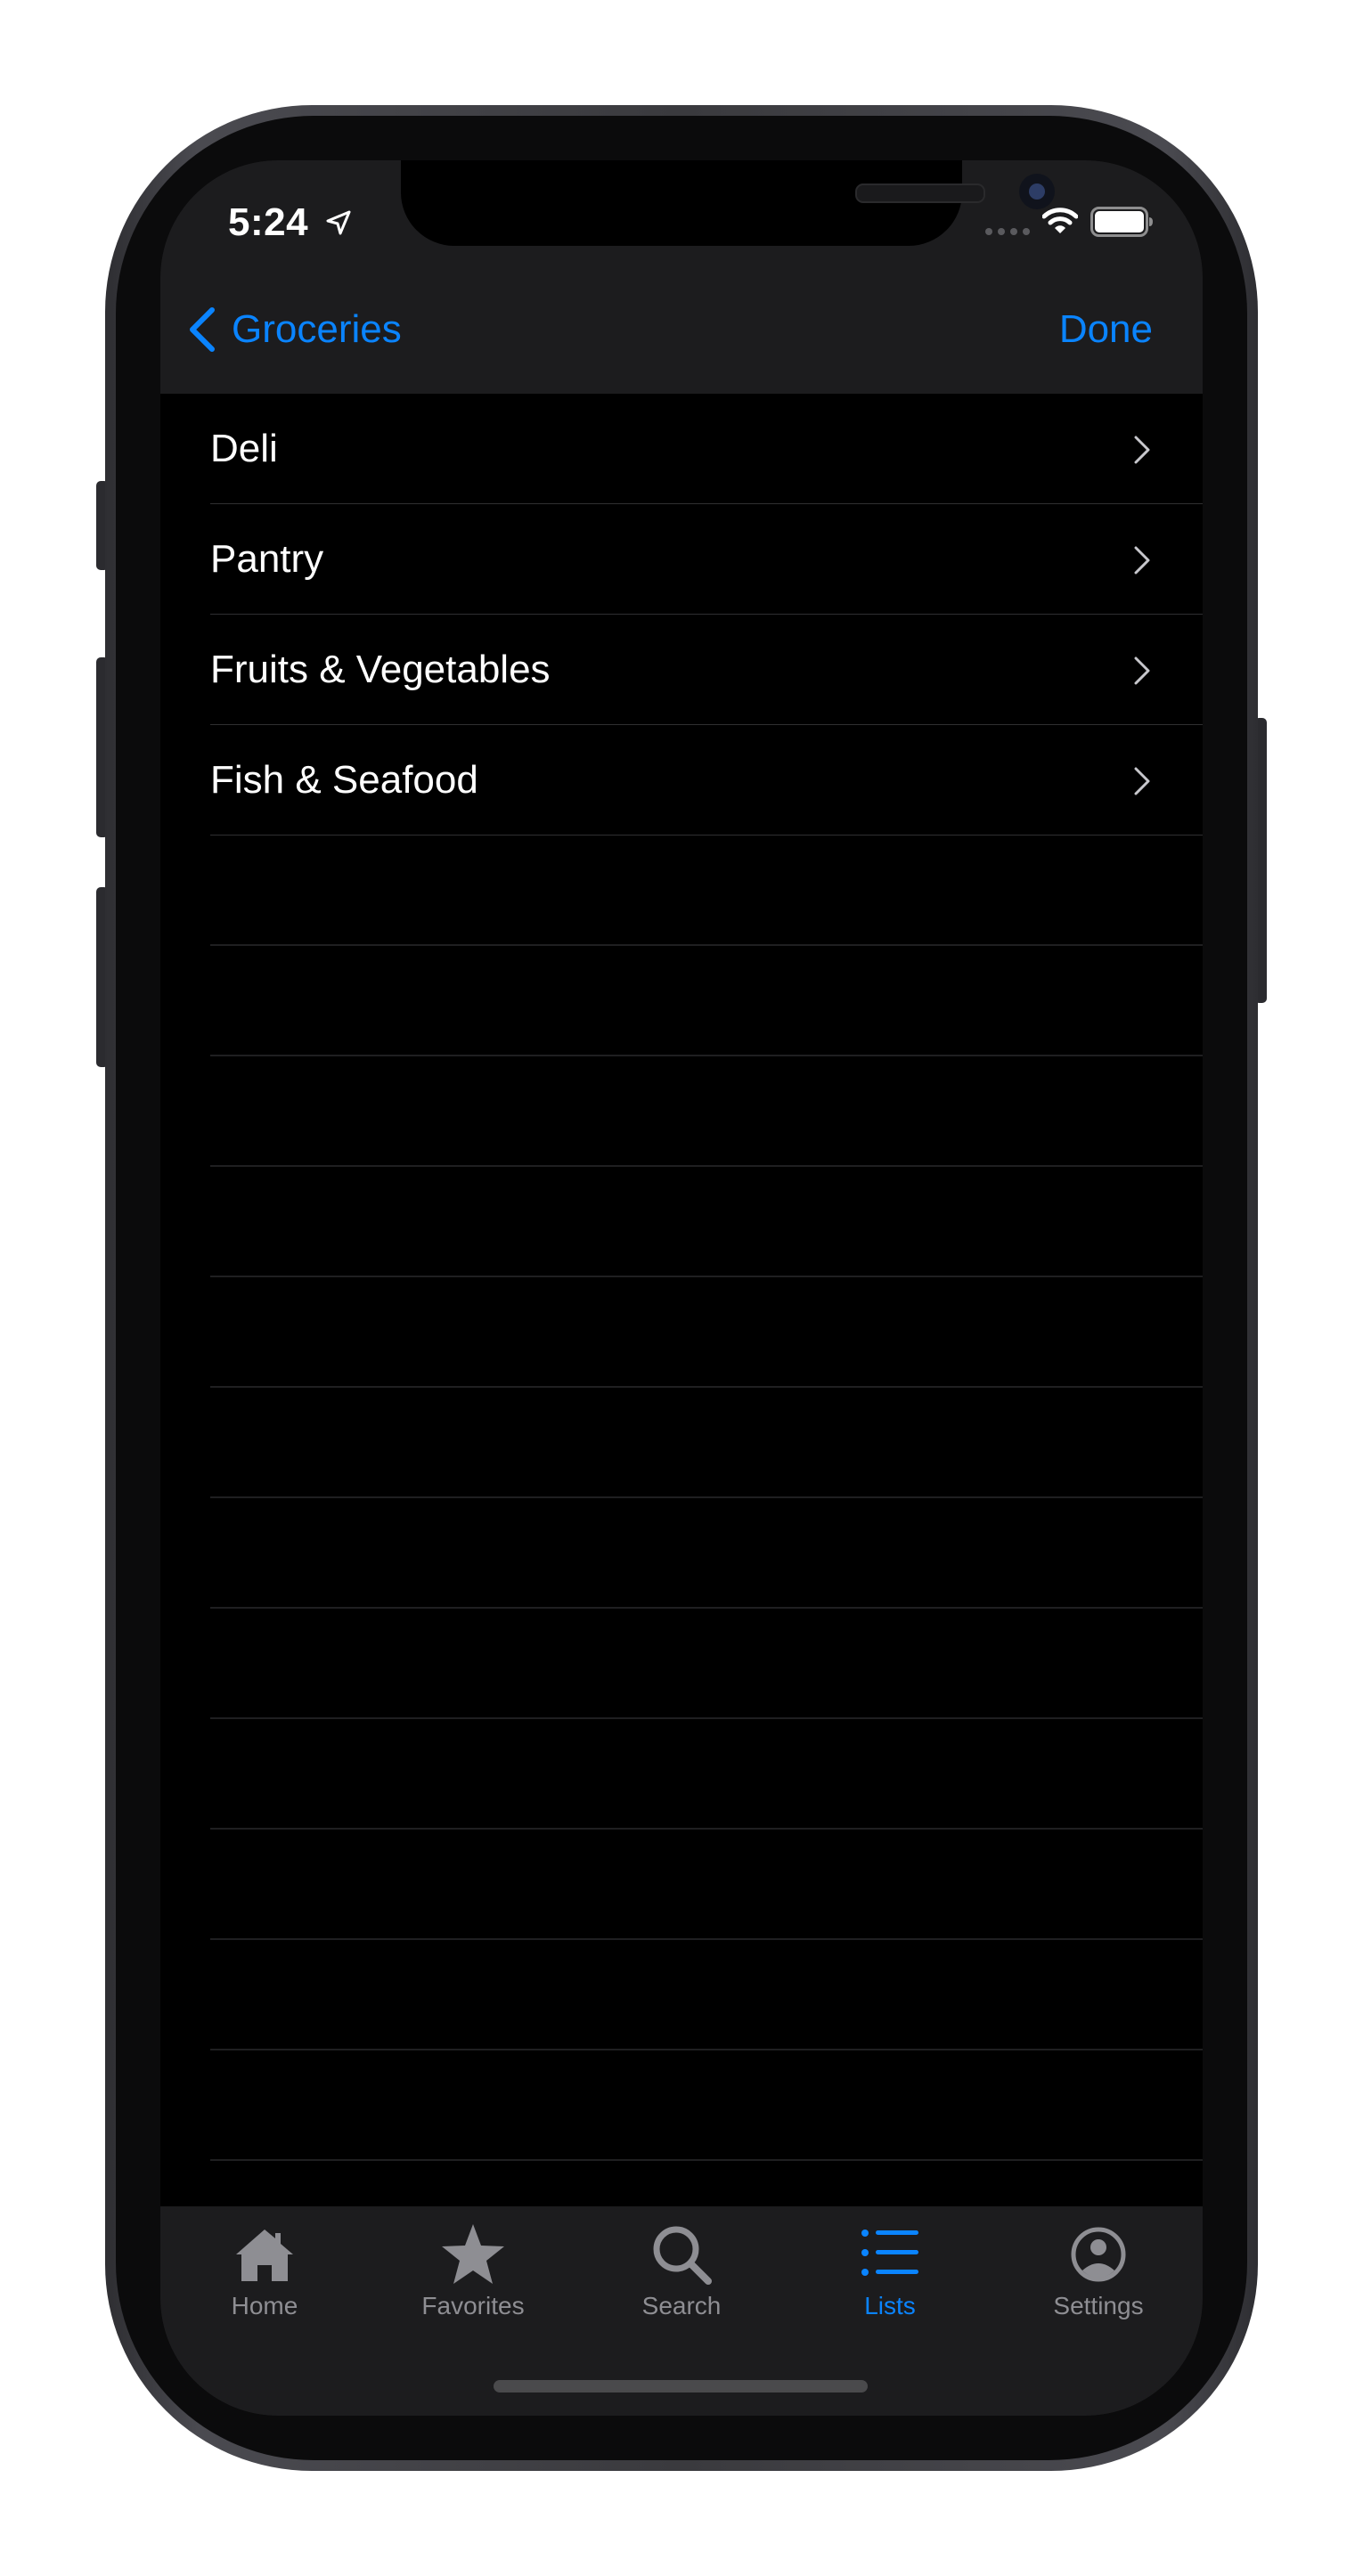 This screenshot has height=2576, width=1363. What do you see at coordinates (681, 2305) in the screenshot?
I see `tab-label: Search` at bounding box center [681, 2305].